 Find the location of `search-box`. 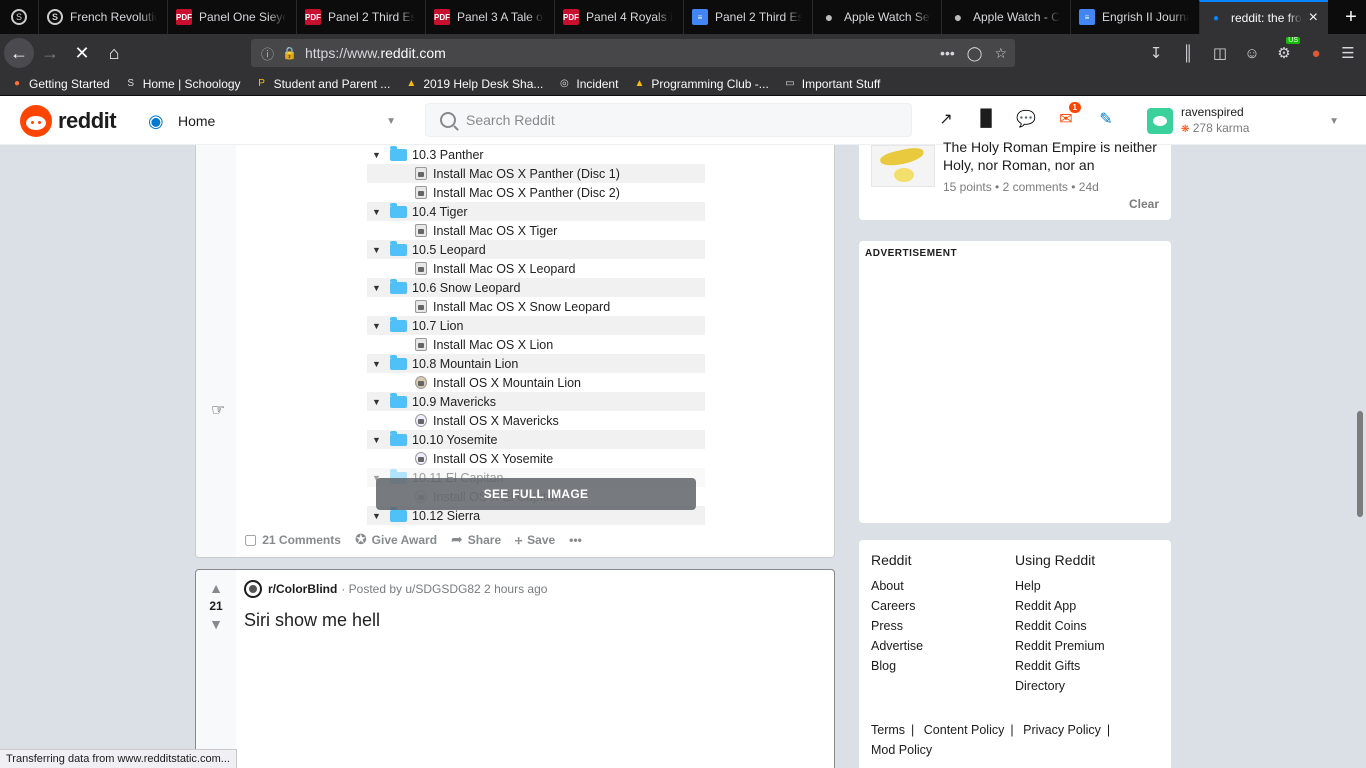

search-box is located at coordinates (668, 120).